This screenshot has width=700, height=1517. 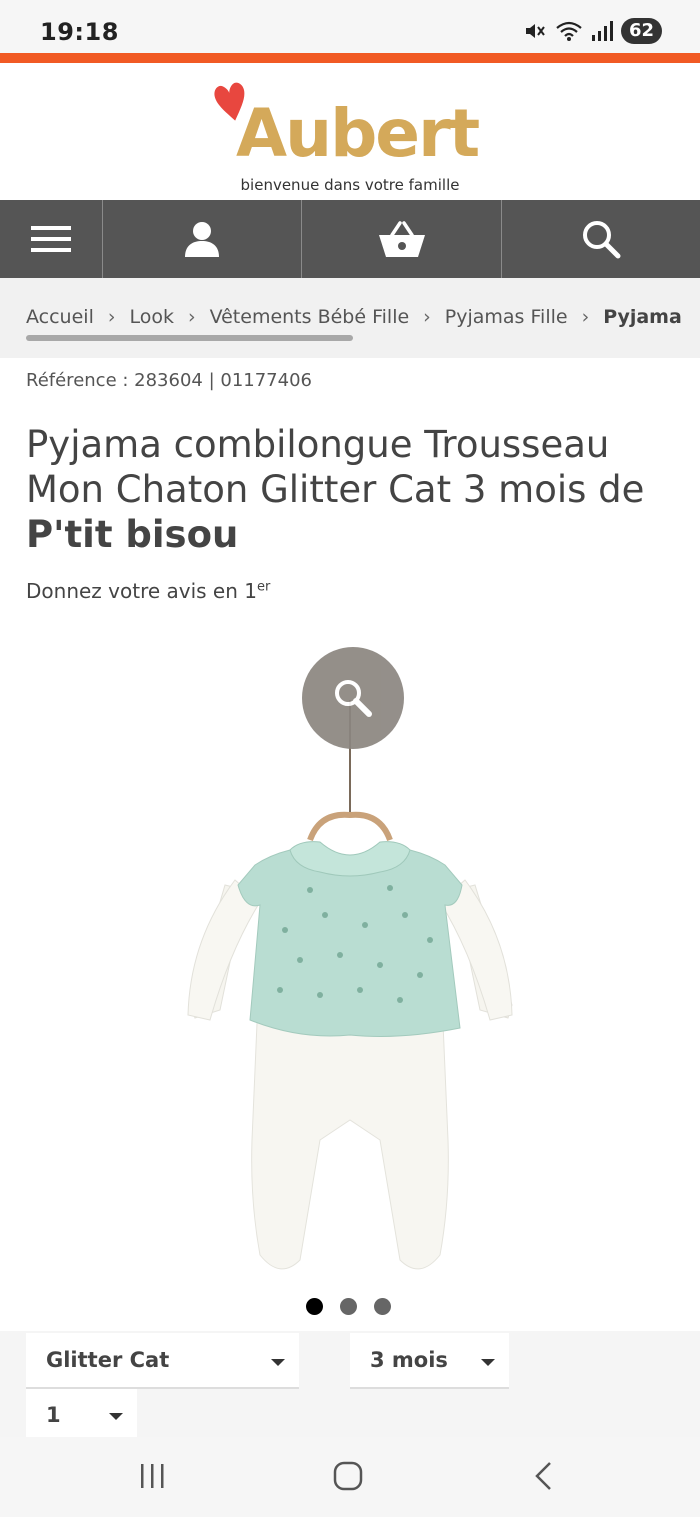 What do you see at coordinates (350, 185) in the screenshot?
I see `tagline: bienvenue dans votre famille` at bounding box center [350, 185].